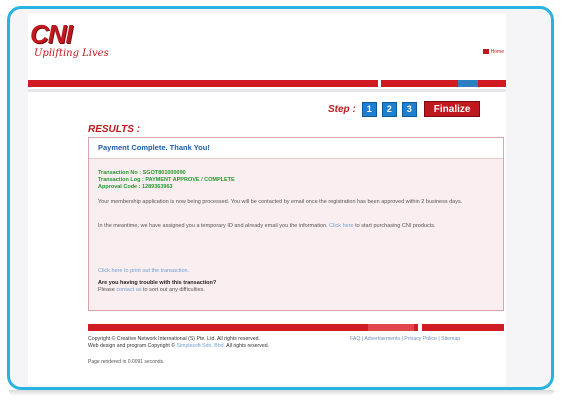 The image size is (565, 402). I want to click on simplesoft-link: Simplesoft Sdn. Bhd., so click(201, 346).